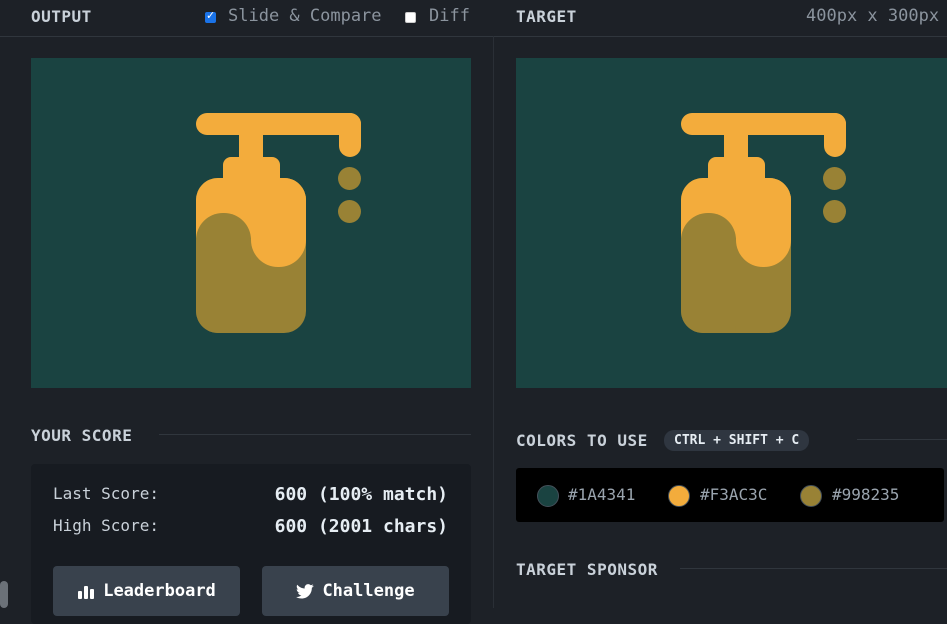  What do you see at coordinates (305, 591) in the screenshot?
I see `twitter-icon` at bounding box center [305, 591].